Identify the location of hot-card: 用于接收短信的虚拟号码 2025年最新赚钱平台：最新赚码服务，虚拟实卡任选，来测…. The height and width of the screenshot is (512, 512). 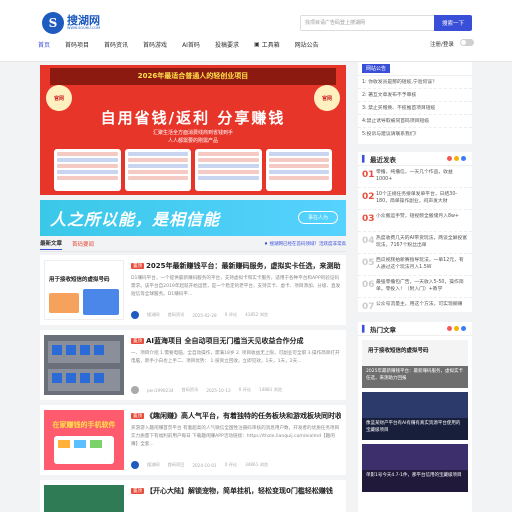
(415, 364).